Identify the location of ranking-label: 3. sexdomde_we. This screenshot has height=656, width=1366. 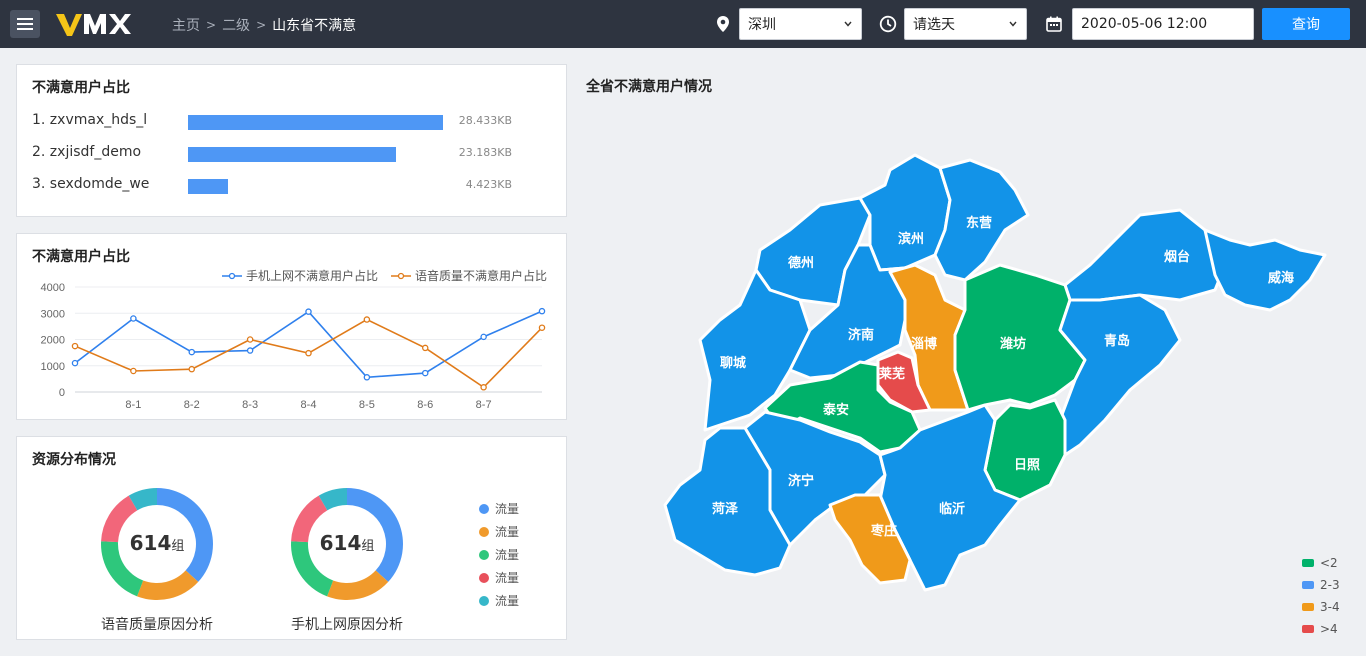
(91, 184).